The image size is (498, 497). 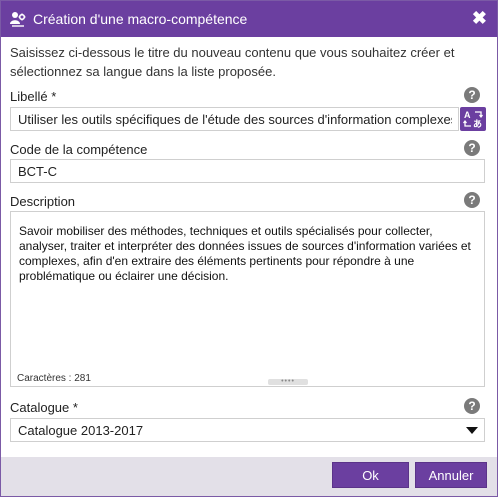 I want to click on svg-text: あ, so click(x=477, y=124).